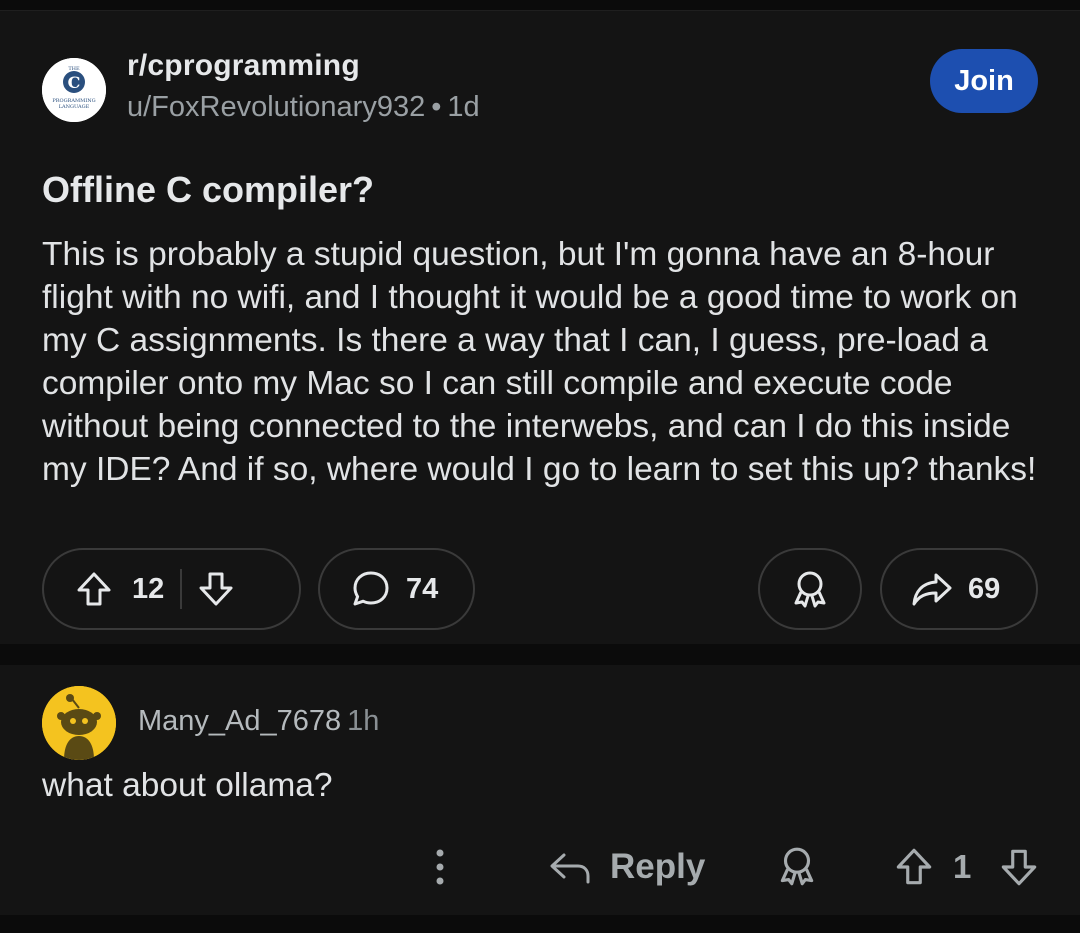  I want to click on award-ribbon-icon, so click(810, 589).